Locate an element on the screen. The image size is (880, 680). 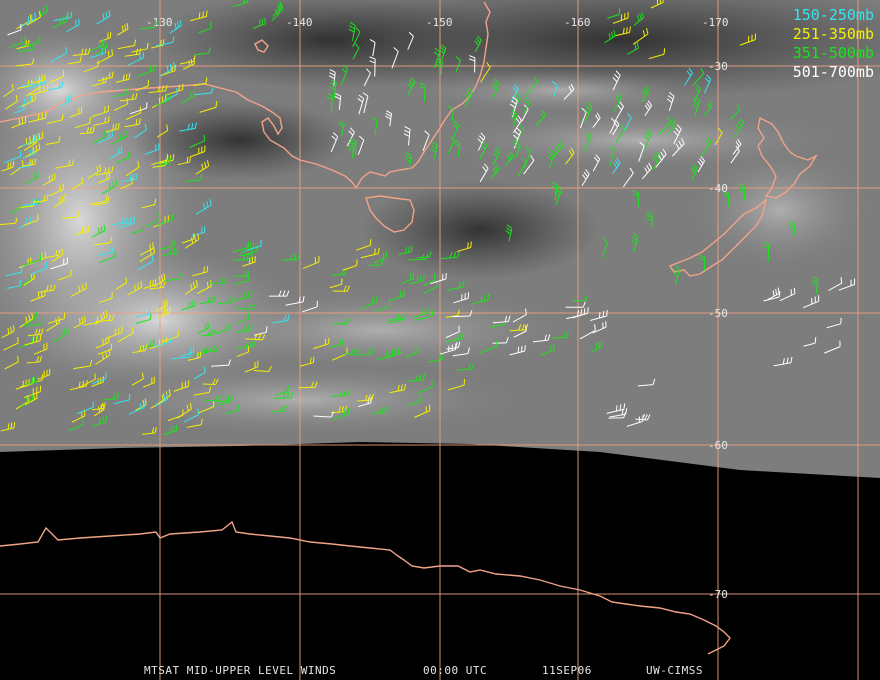
lat-label: -50 is located at coordinates (718, 313).